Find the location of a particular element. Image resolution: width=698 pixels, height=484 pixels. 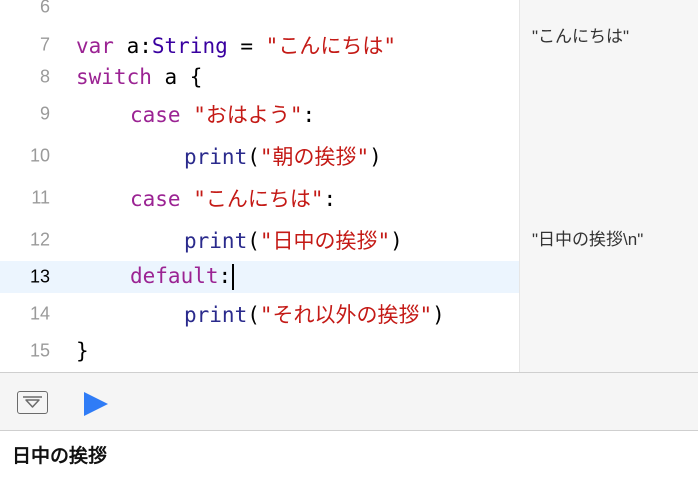

string-literal: "それ以外の挨拶" is located at coordinates (346, 315).